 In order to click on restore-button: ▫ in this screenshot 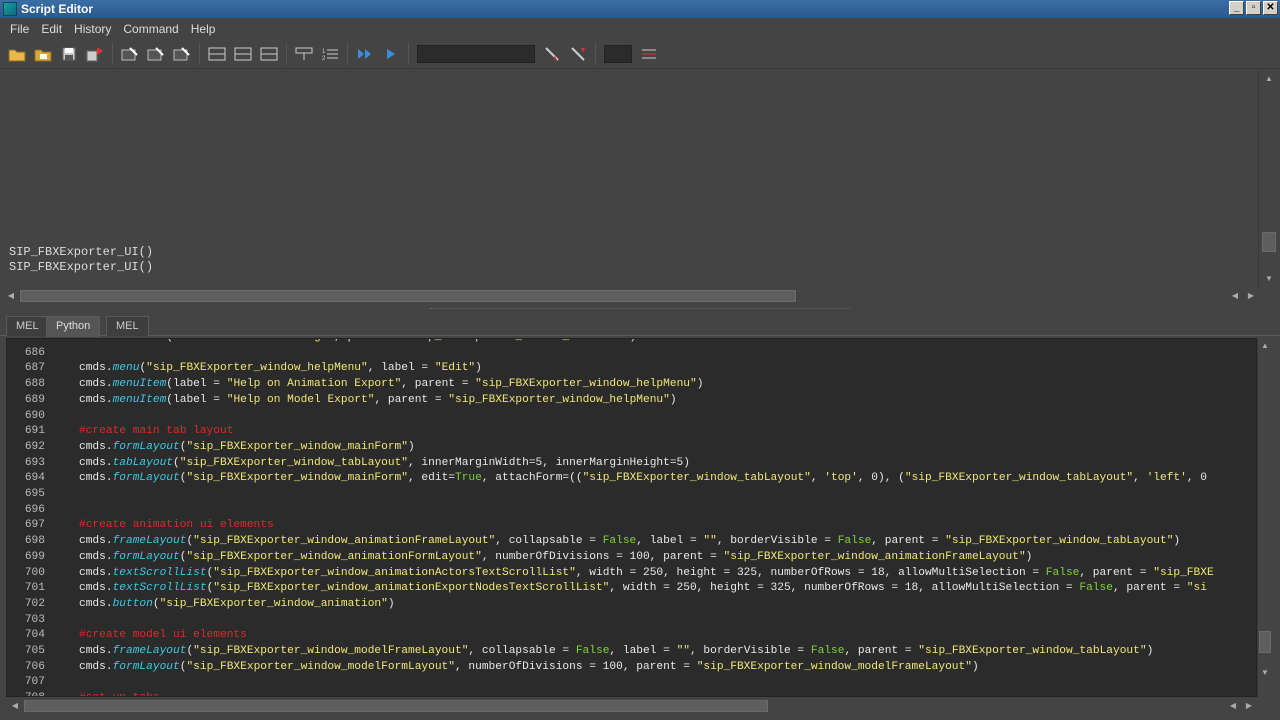, I will do `click(1253, 8)`.